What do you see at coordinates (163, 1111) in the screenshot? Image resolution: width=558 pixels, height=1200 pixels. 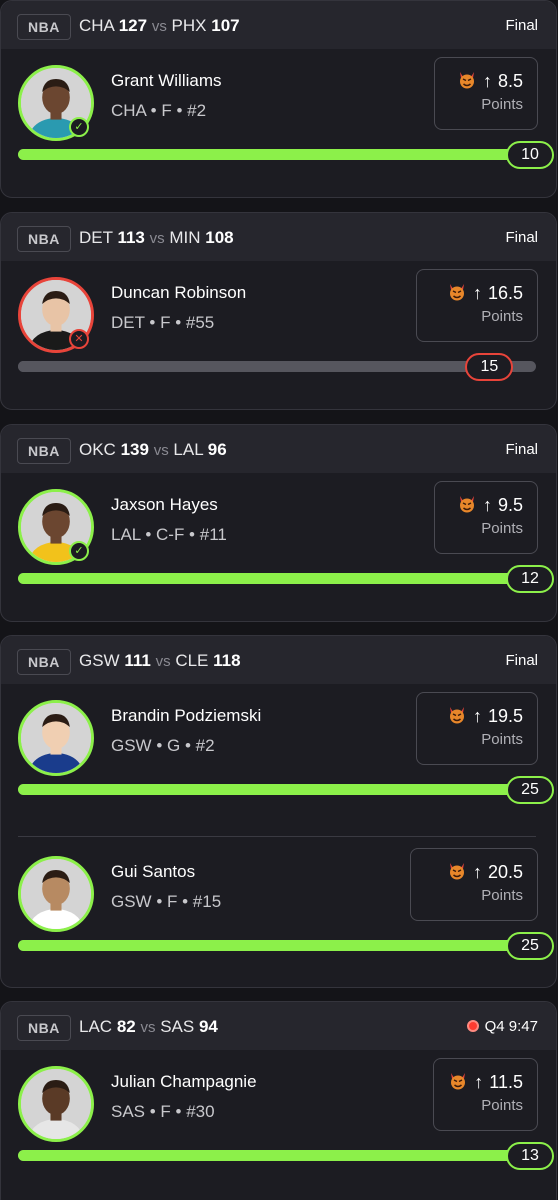 I see `player-meta: SAS • F • #30` at bounding box center [163, 1111].